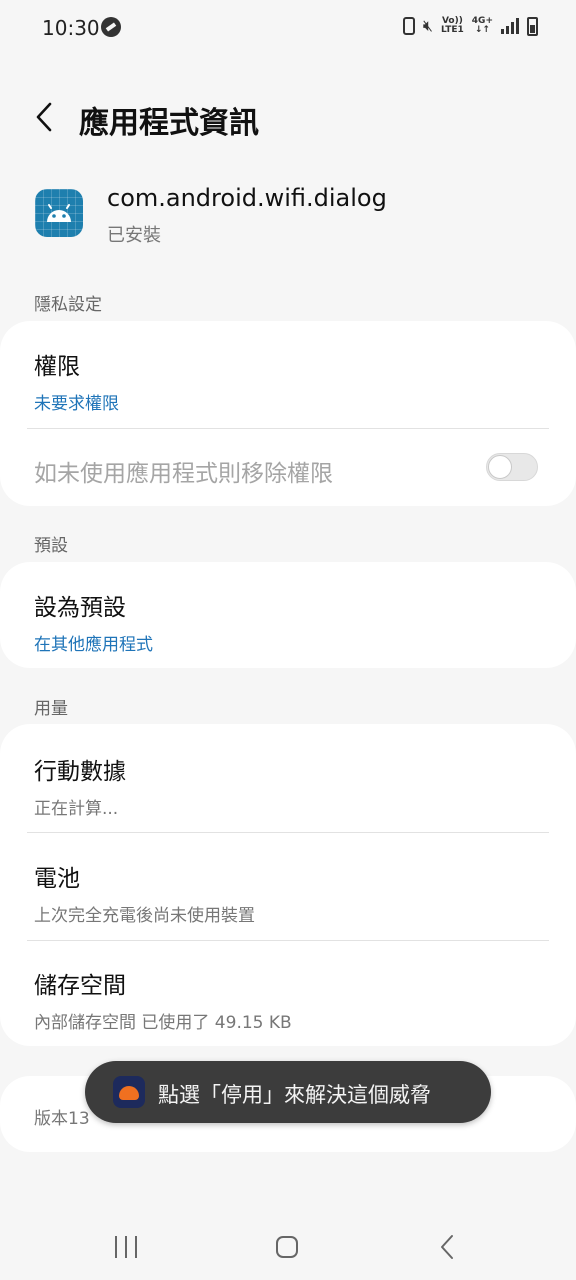 This screenshot has width=576, height=1280. Describe the element at coordinates (111, 27) in the screenshot. I see `notification-app-icon` at that location.